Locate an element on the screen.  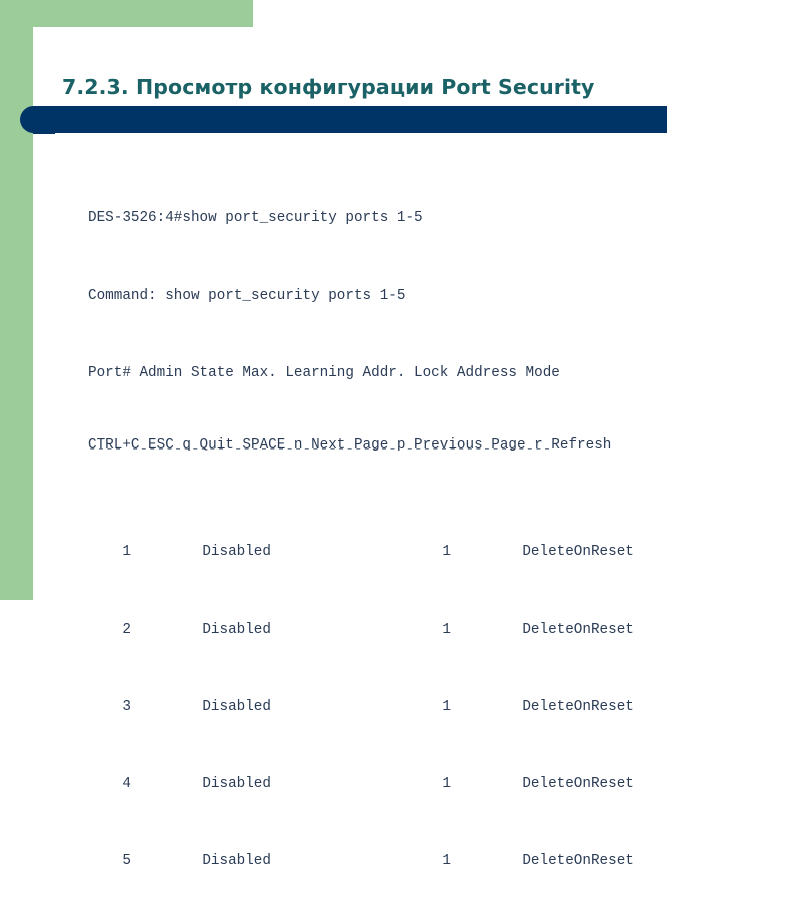
table-row: 1 Disabled 1 DeleteOnReset is located at coordinates (361, 537).